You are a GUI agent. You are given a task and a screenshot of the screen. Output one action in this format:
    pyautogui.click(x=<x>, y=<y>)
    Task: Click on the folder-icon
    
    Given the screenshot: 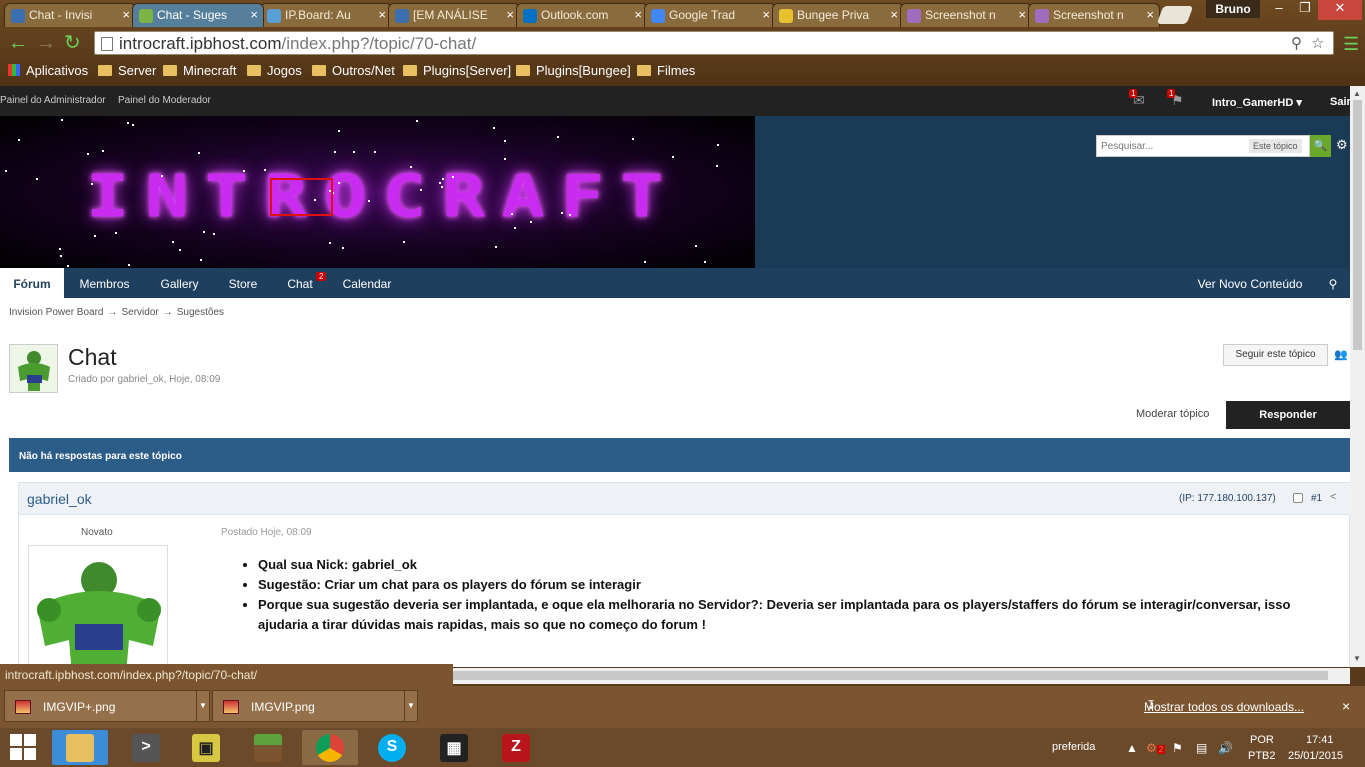 What is the action you would take?
    pyautogui.click(x=80, y=748)
    